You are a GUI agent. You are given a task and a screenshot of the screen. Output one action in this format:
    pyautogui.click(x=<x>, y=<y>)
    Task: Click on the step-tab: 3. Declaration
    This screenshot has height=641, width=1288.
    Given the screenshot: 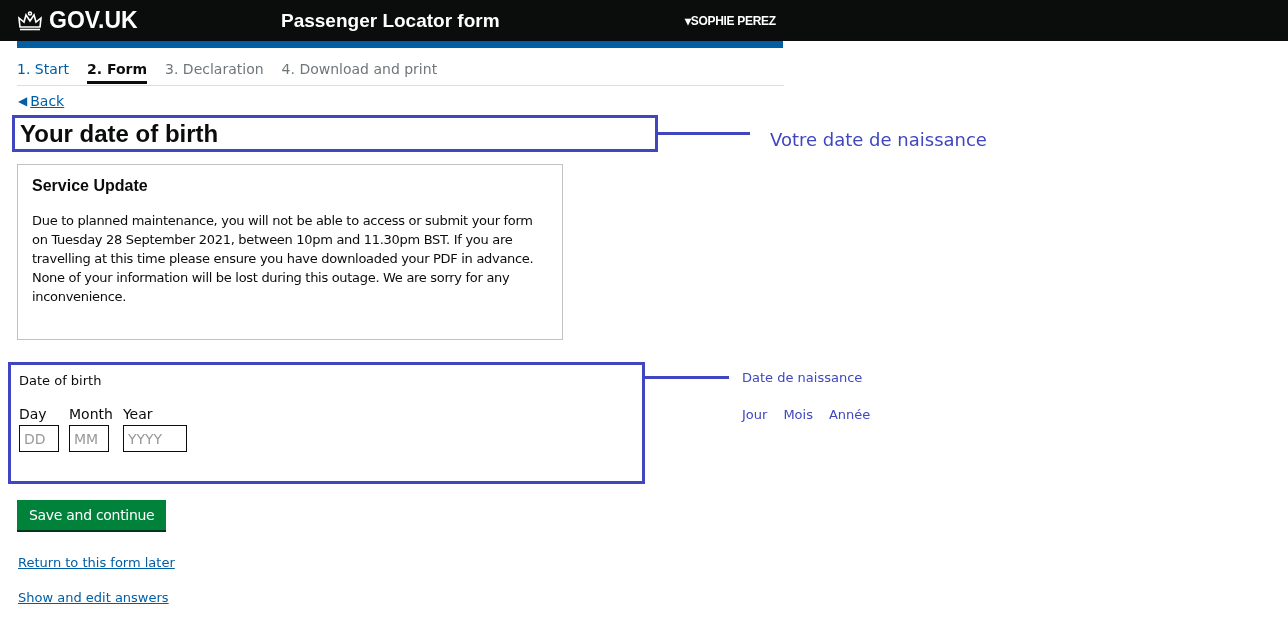 What is the action you would take?
    pyautogui.click(x=214, y=72)
    